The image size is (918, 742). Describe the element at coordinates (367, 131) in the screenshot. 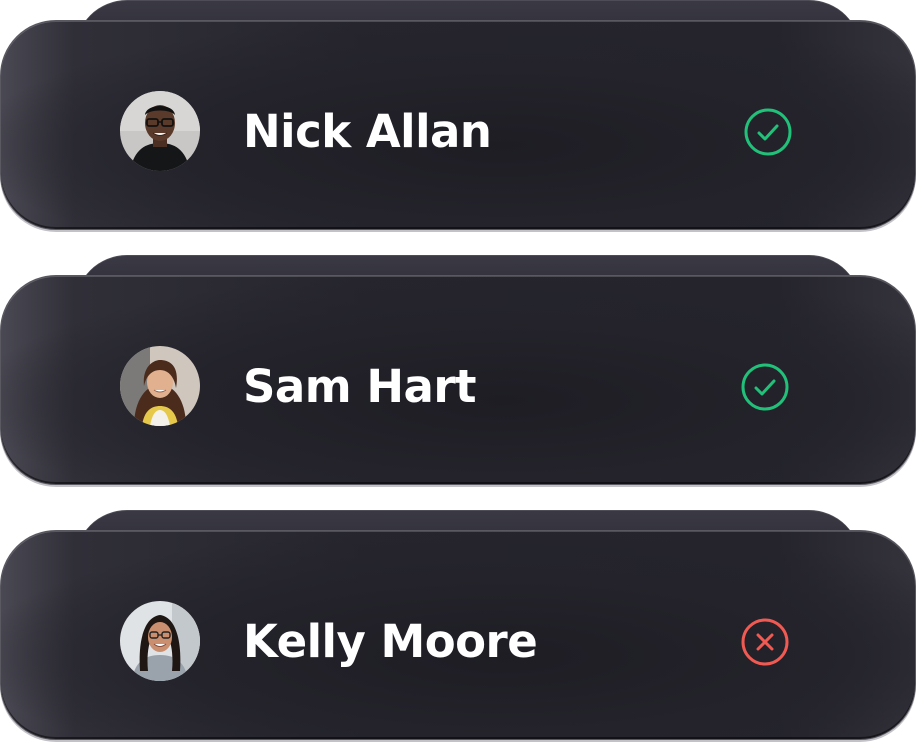

I see `user-name: Nick Allan` at that location.